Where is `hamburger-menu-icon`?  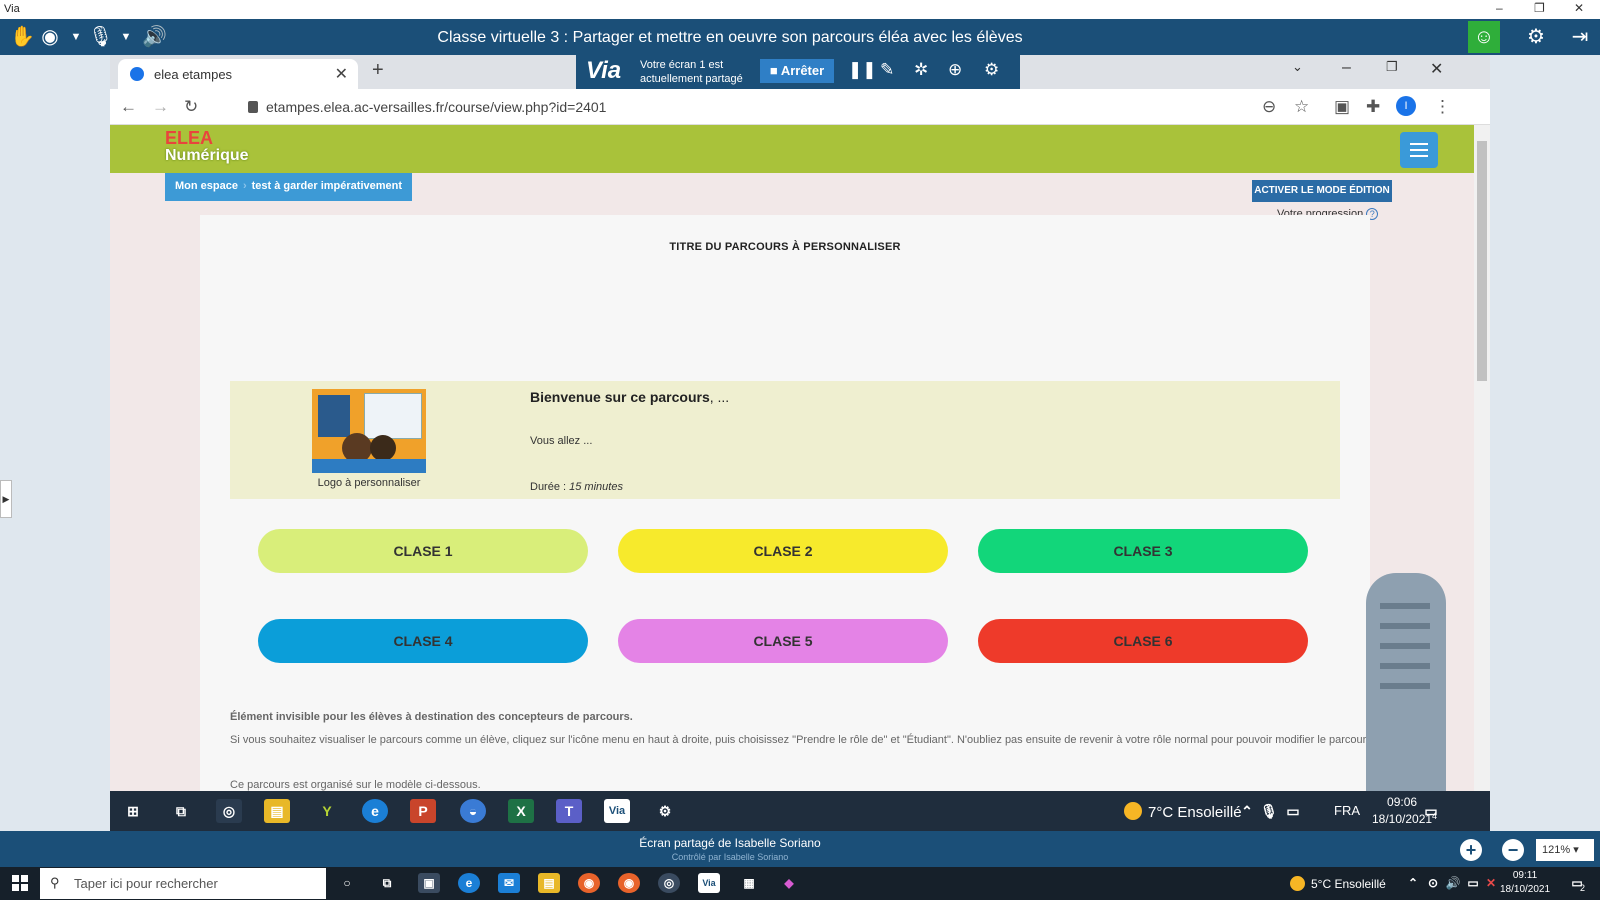
hamburger-menu-icon is located at coordinates (1419, 150).